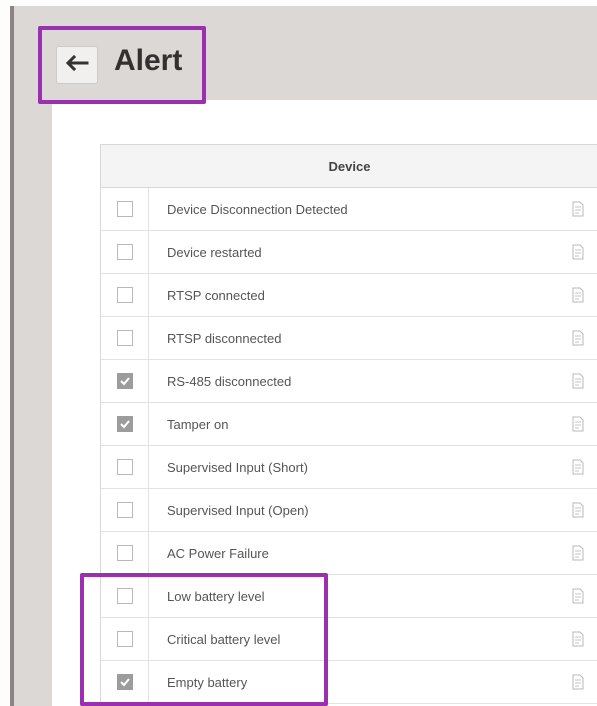 This screenshot has width=597, height=706. Describe the element at coordinates (349, 510) in the screenshot. I see `table-row: Supervised Input (Open)` at that location.